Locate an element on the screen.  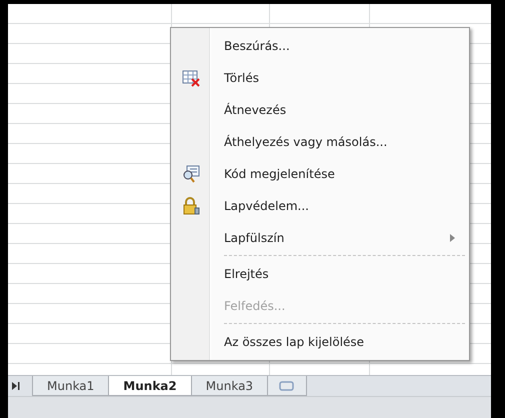
submenu-arrow-icon is located at coordinates (452, 238).